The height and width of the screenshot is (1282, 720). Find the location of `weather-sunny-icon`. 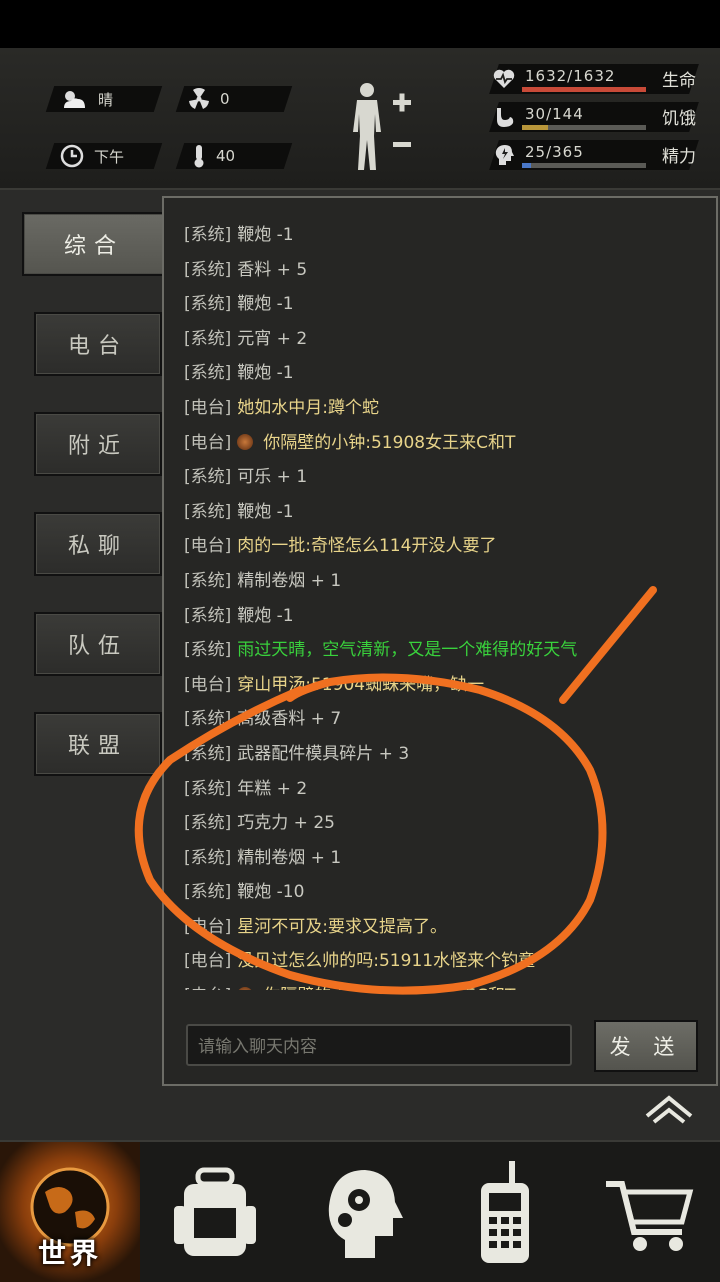

weather-sunny-icon is located at coordinates (74, 99).